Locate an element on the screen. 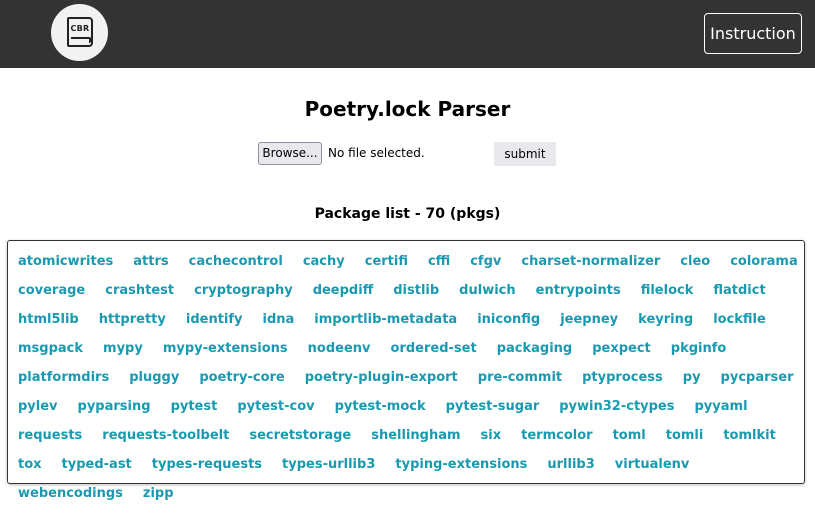 Image resolution: width=815 pixels, height=528 pixels. package-link: nodeenv is located at coordinates (339, 349).